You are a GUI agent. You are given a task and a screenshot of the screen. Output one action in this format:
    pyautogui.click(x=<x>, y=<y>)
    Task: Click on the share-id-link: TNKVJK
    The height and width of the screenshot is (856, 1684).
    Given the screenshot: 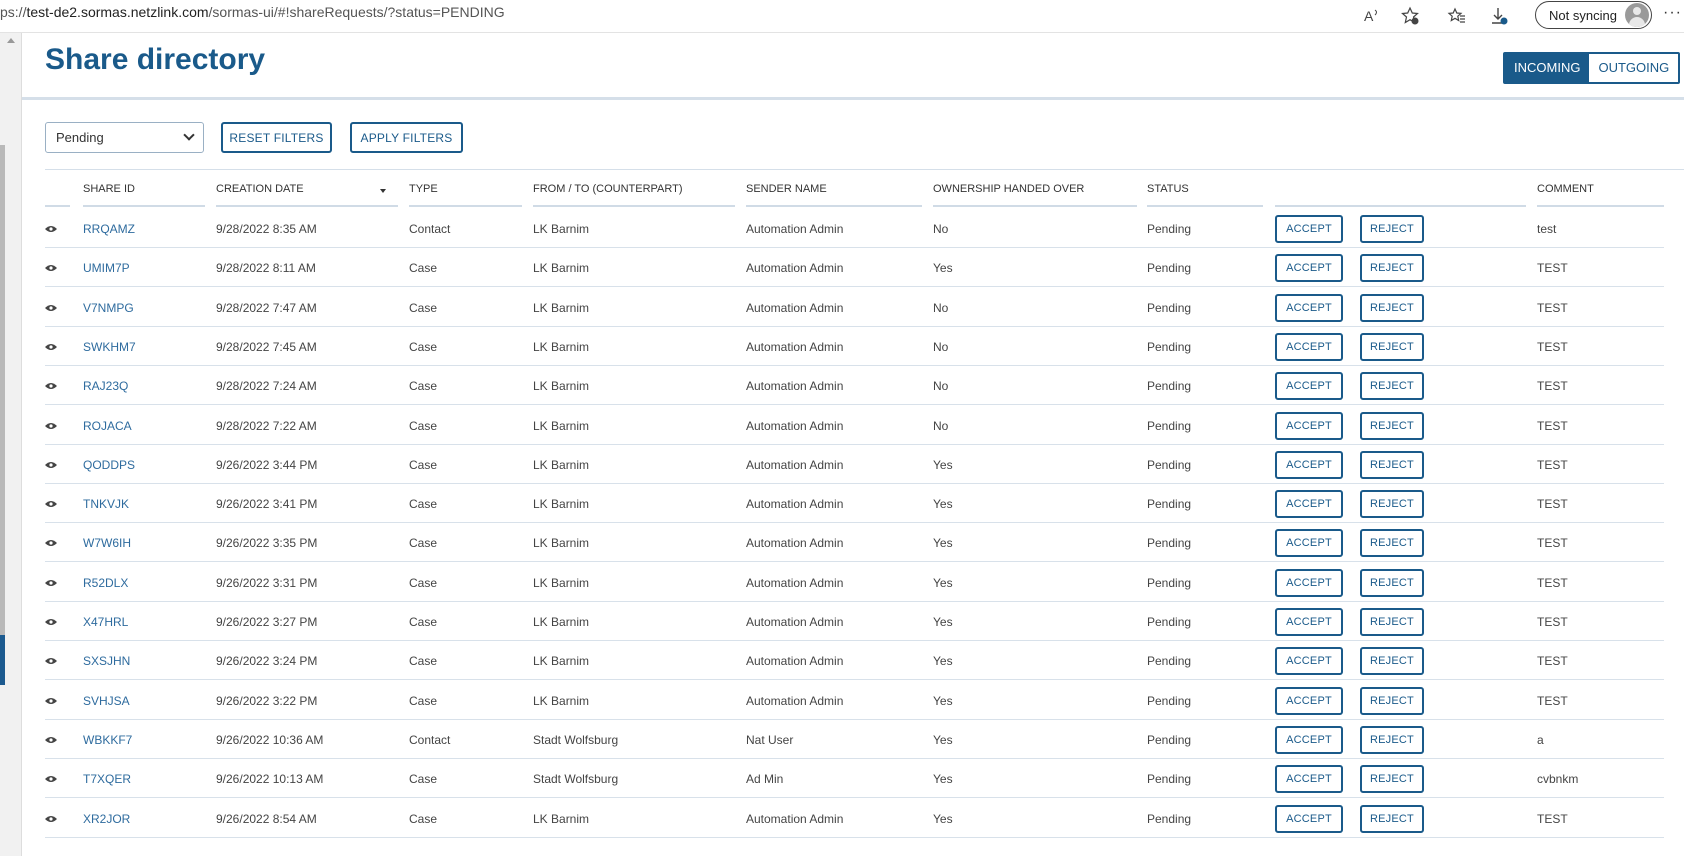 What is the action you would take?
    pyautogui.click(x=106, y=504)
    